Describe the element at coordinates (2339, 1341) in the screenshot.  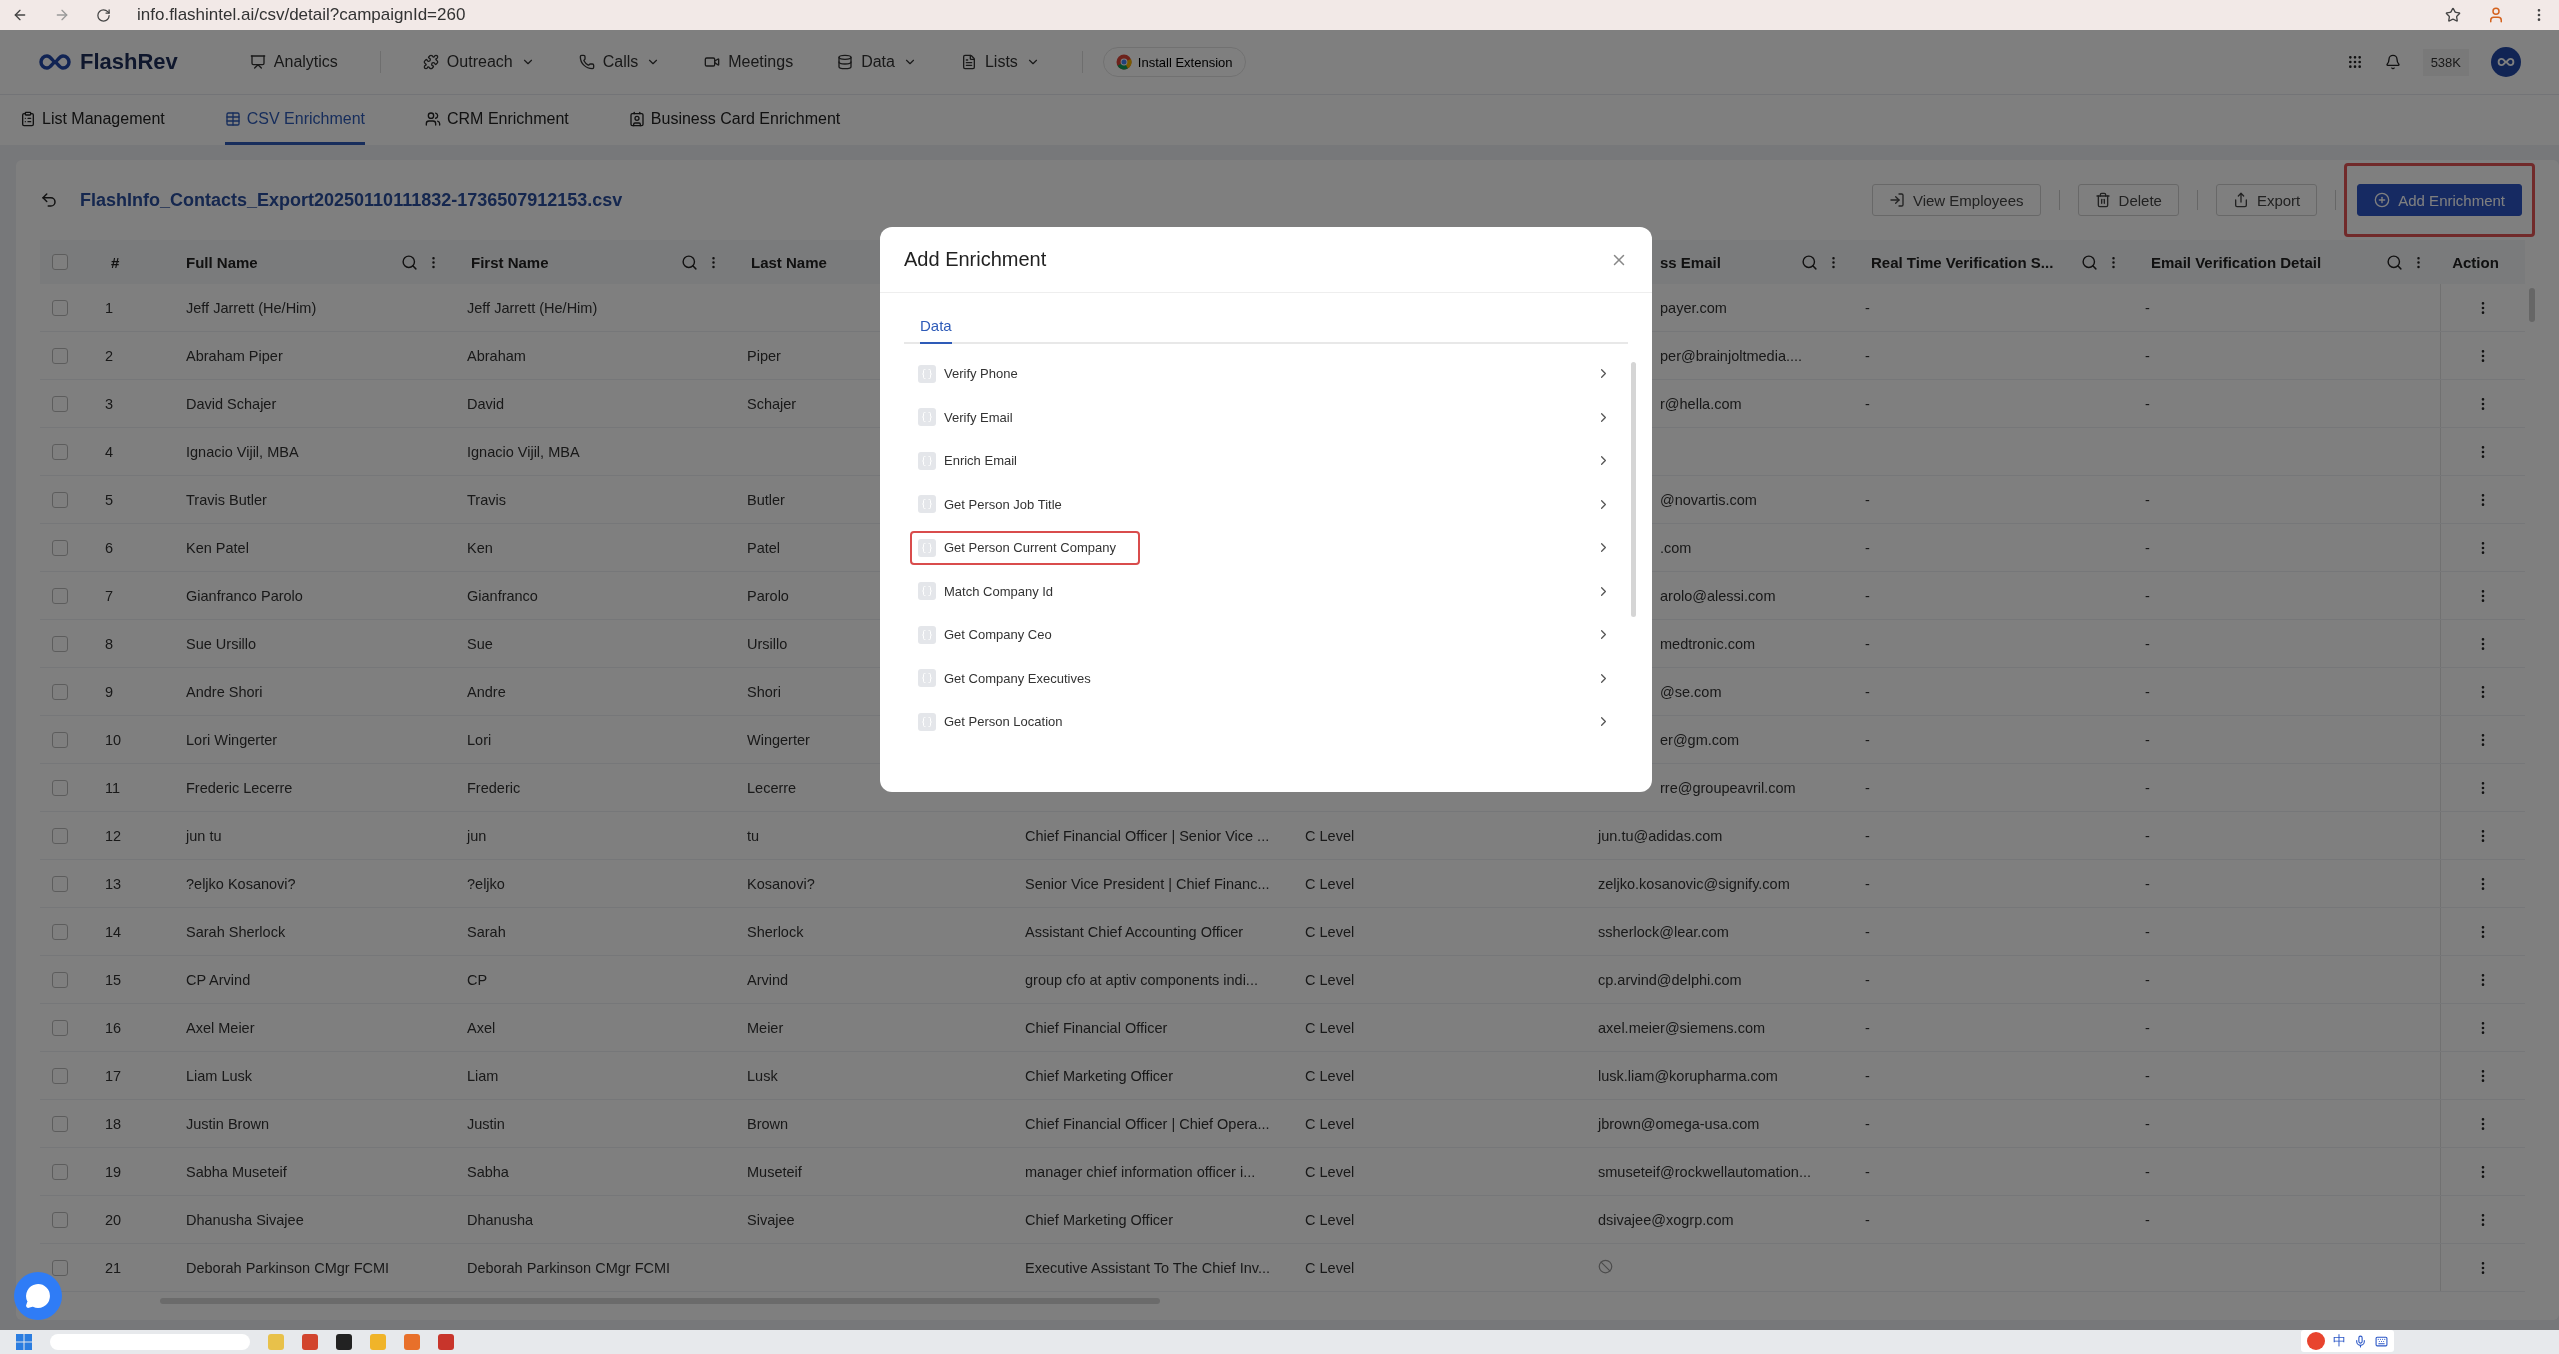
I see `ime-mode: 中` at that location.